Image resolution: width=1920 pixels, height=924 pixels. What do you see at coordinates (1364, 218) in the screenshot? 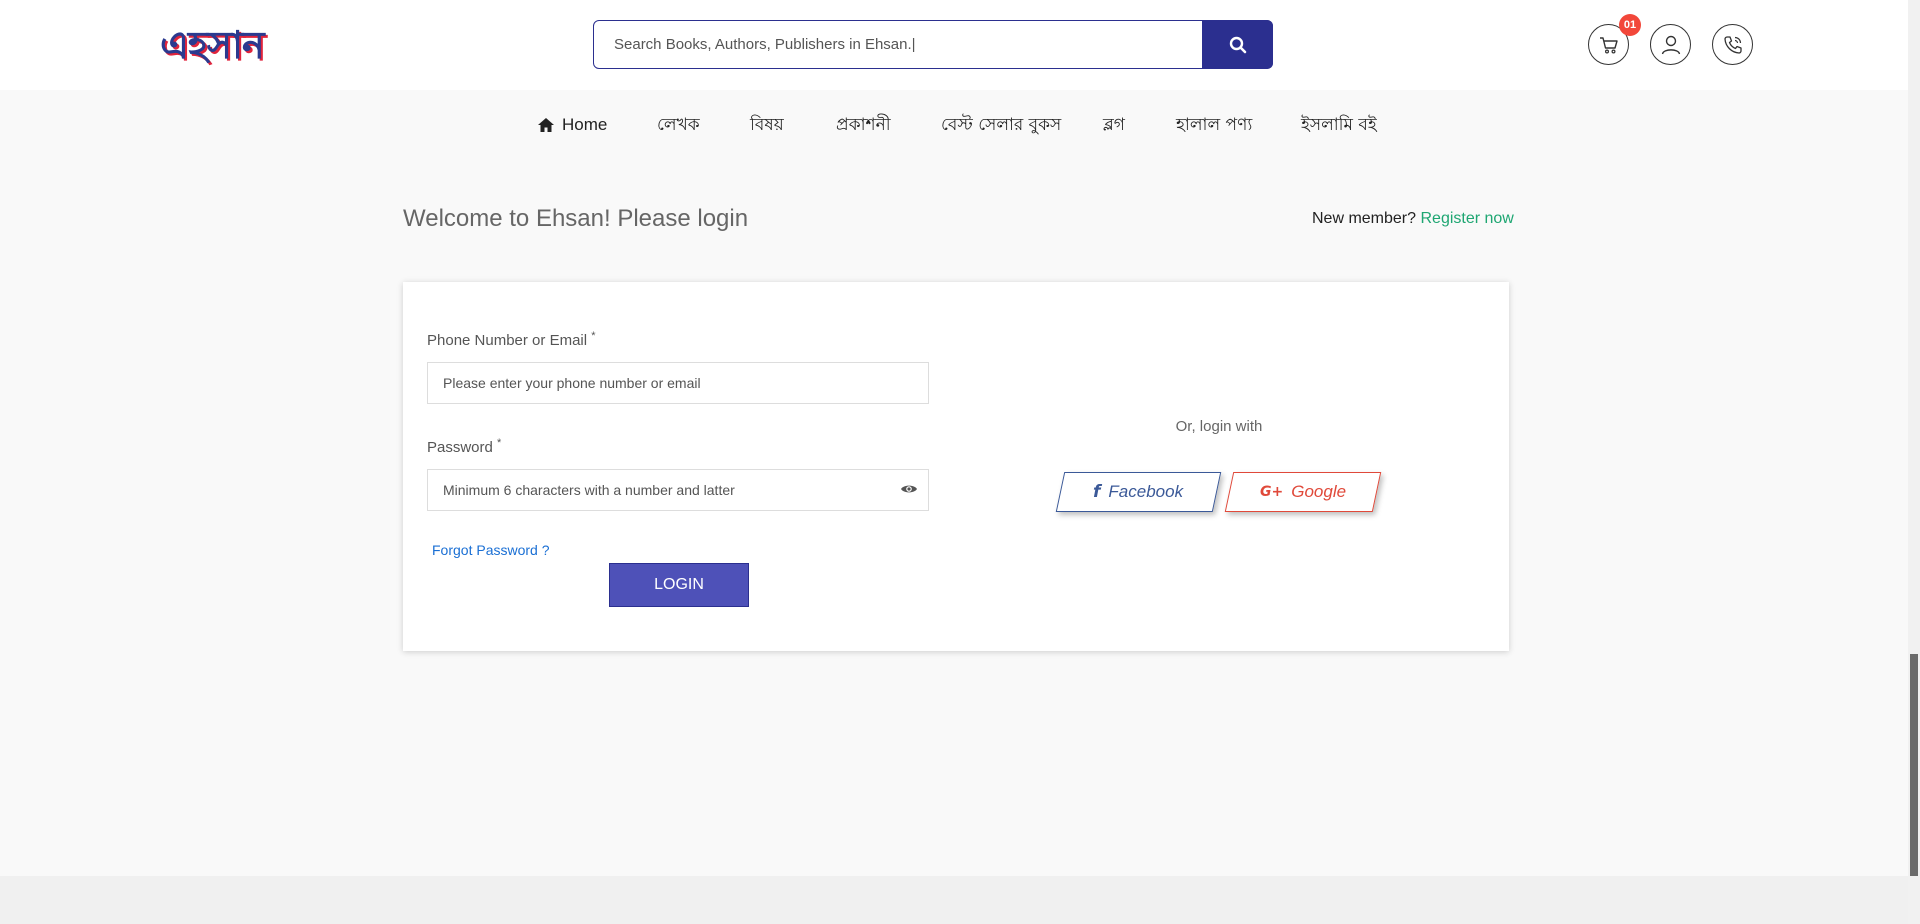
I see `new-member-text: New member?` at bounding box center [1364, 218].